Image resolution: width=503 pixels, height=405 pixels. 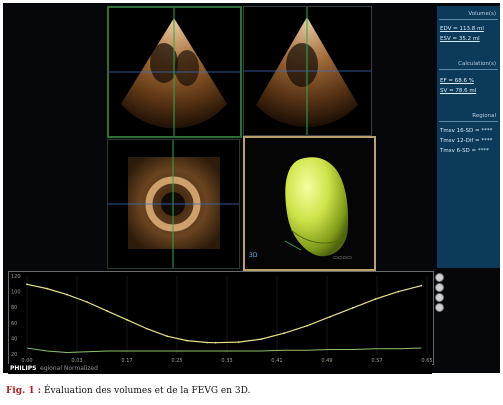 I want to click on y-tick-label: 60, so click(x=14, y=324).